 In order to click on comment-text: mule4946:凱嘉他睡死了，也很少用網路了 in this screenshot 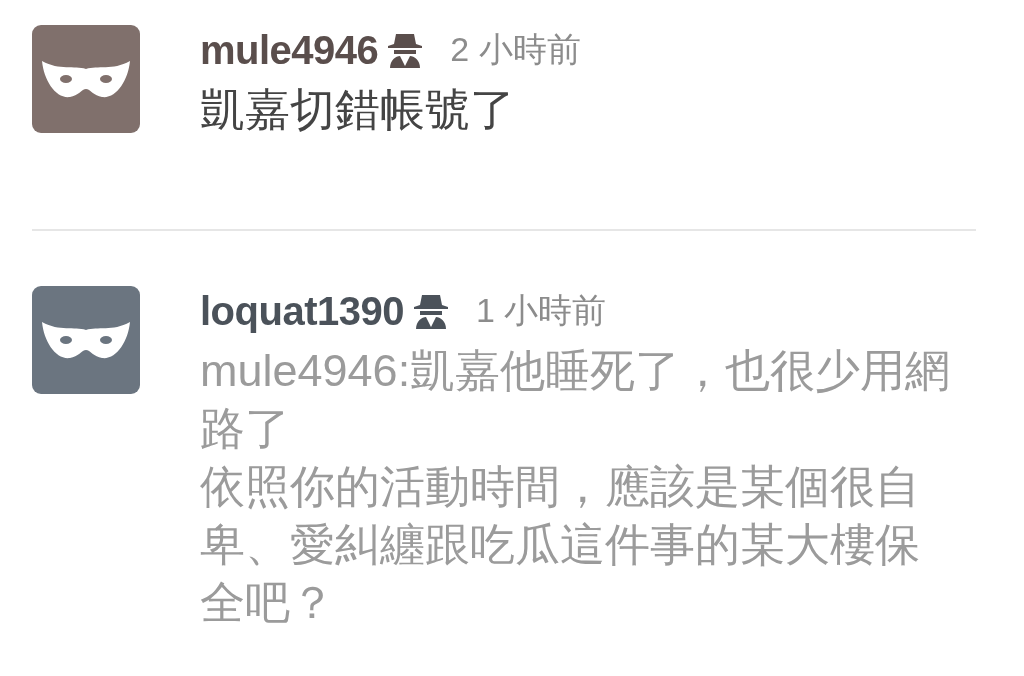, I will do `click(576, 400)`.